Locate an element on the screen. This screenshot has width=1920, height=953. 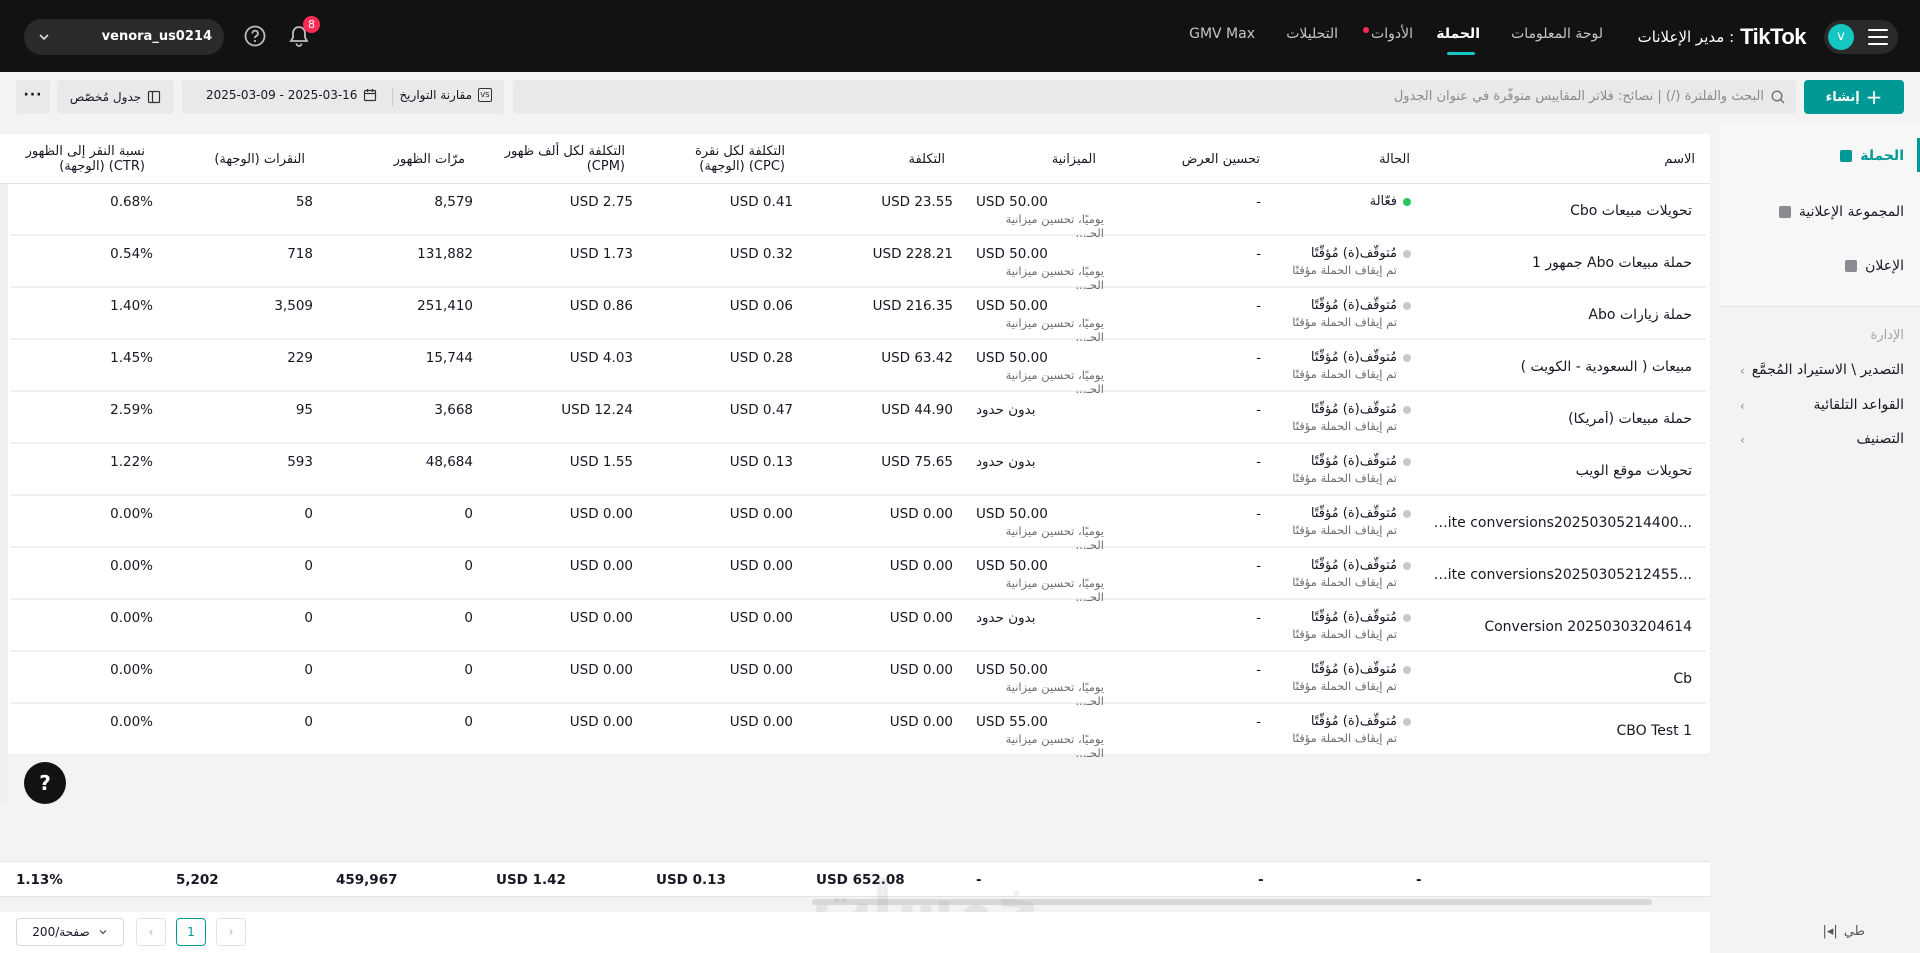
col-header-name: الاسم is located at coordinates (1620, 159).